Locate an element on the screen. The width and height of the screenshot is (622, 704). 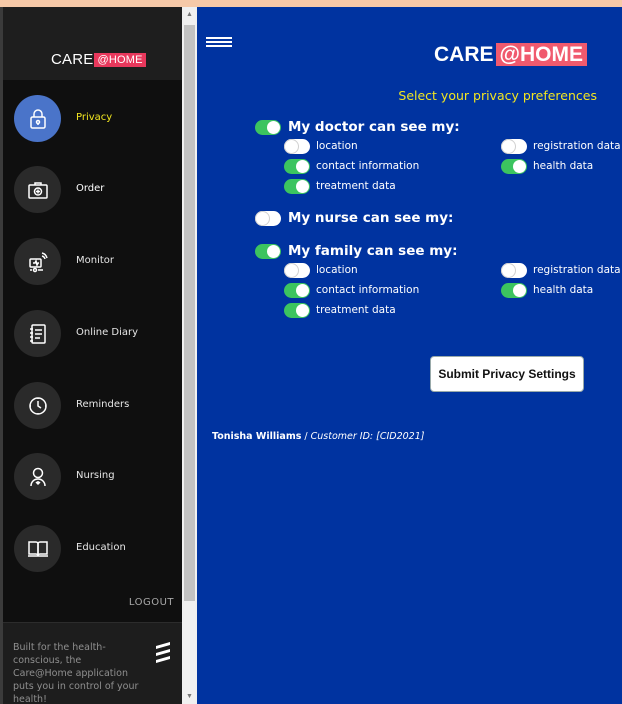
doctor-health-label: health data is located at coordinates (563, 166).